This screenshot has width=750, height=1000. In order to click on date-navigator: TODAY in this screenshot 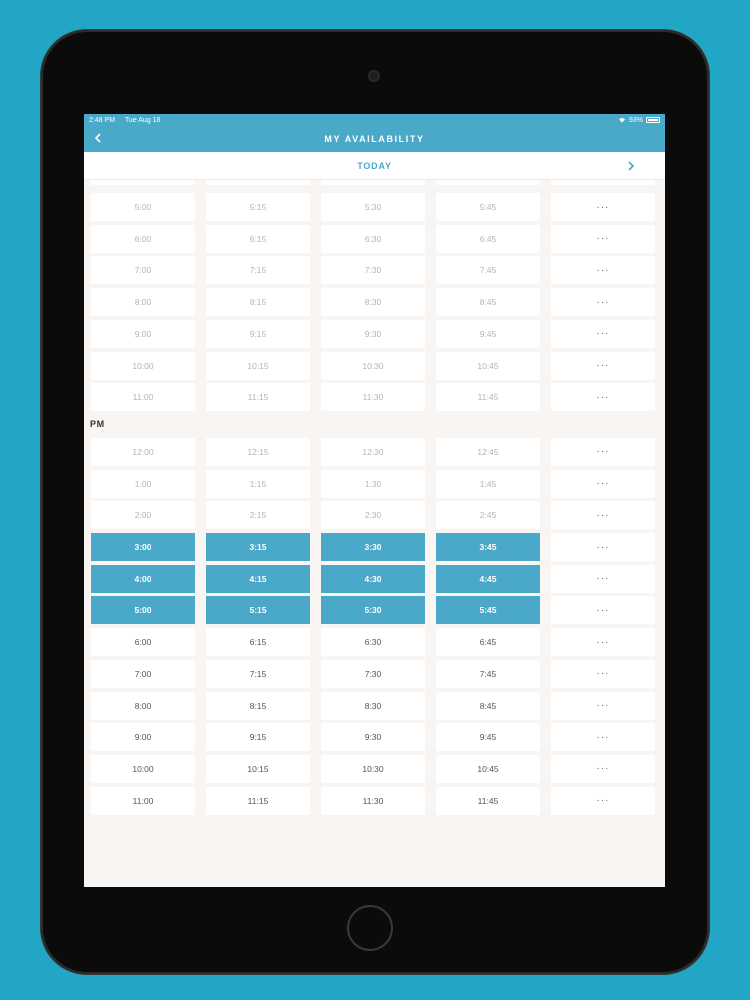, I will do `click(374, 166)`.